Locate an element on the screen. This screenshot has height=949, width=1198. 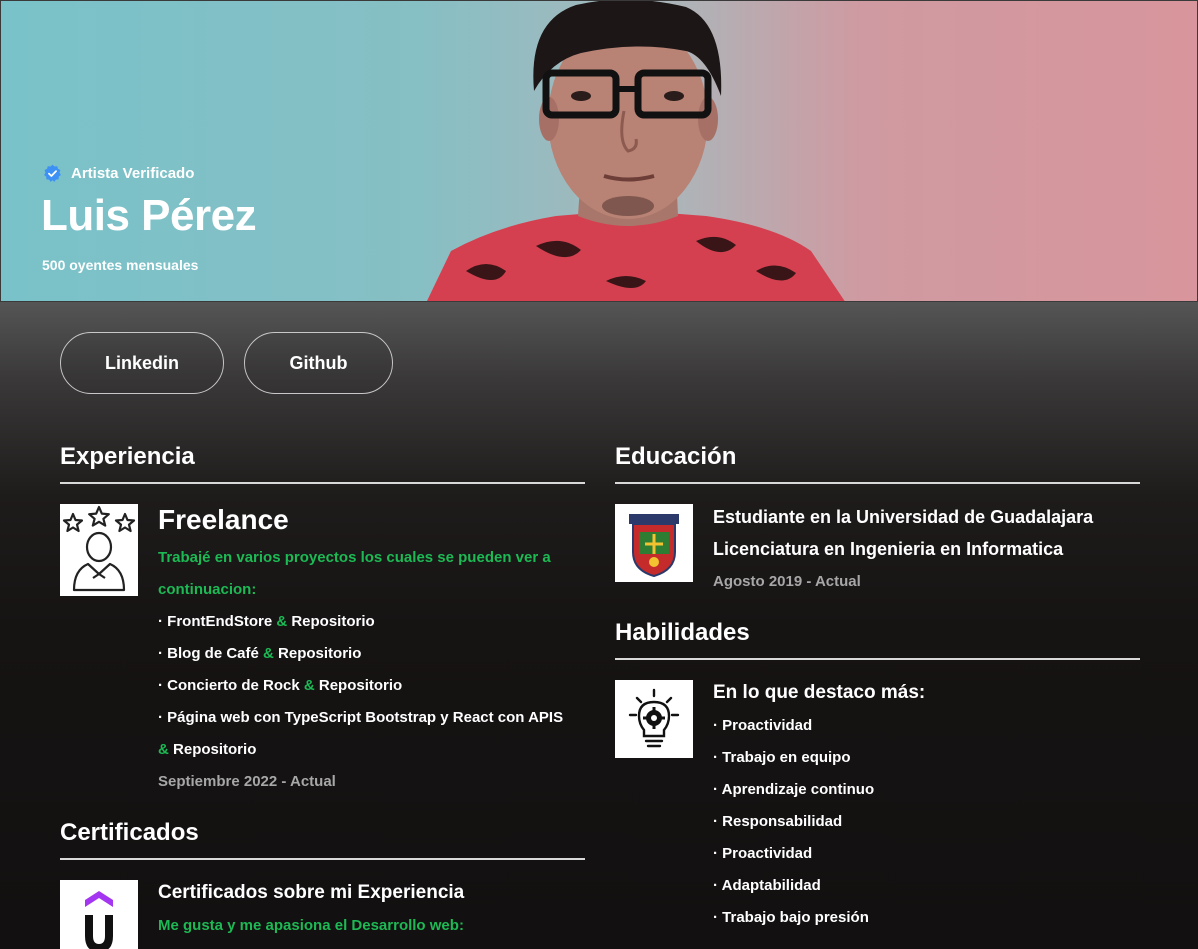
verified-check-icon is located at coordinates (52, 173).